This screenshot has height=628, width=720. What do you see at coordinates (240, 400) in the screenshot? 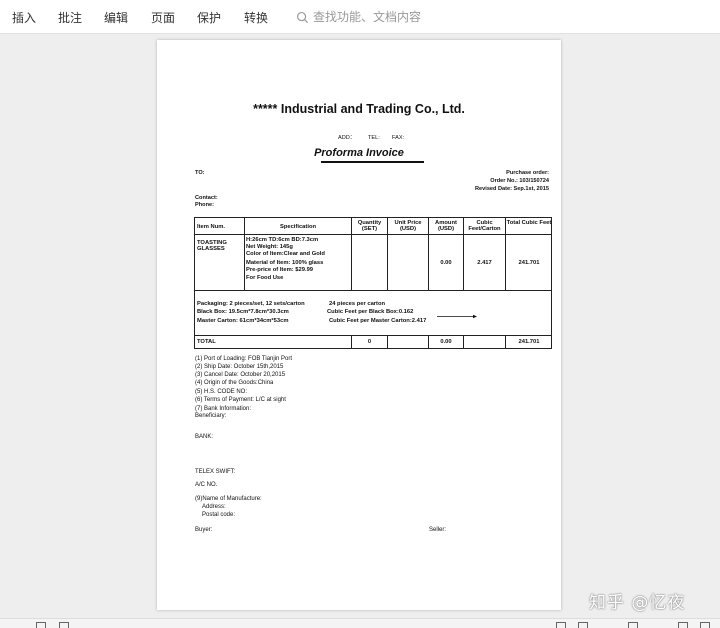
I see `term-line: (6) Terms of Payment: L/C at sight` at bounding box center [240, 400].